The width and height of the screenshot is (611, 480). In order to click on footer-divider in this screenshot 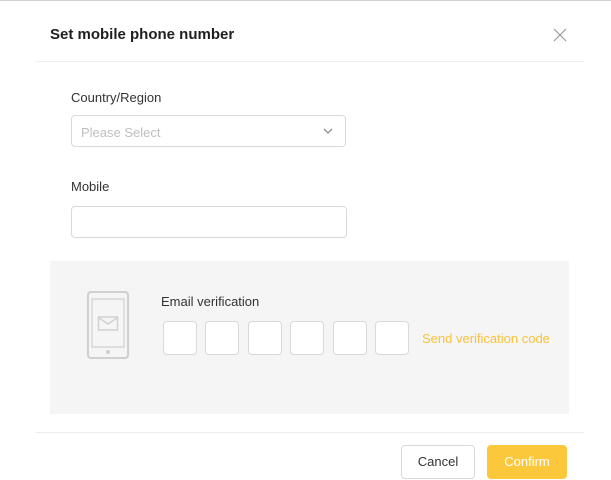, I will do `click(310, 432)`.